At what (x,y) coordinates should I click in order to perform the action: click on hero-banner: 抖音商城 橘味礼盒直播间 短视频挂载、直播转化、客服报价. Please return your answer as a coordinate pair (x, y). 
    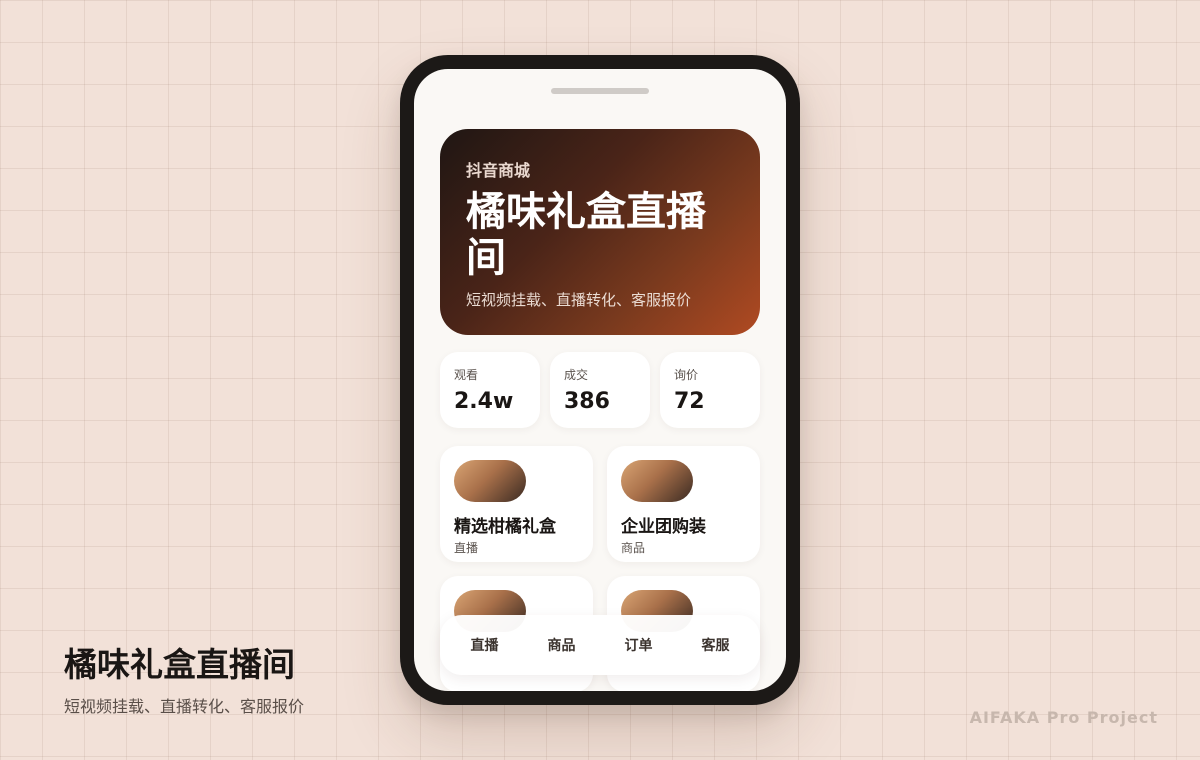
    Looking at the image, I should click on (600, 232).